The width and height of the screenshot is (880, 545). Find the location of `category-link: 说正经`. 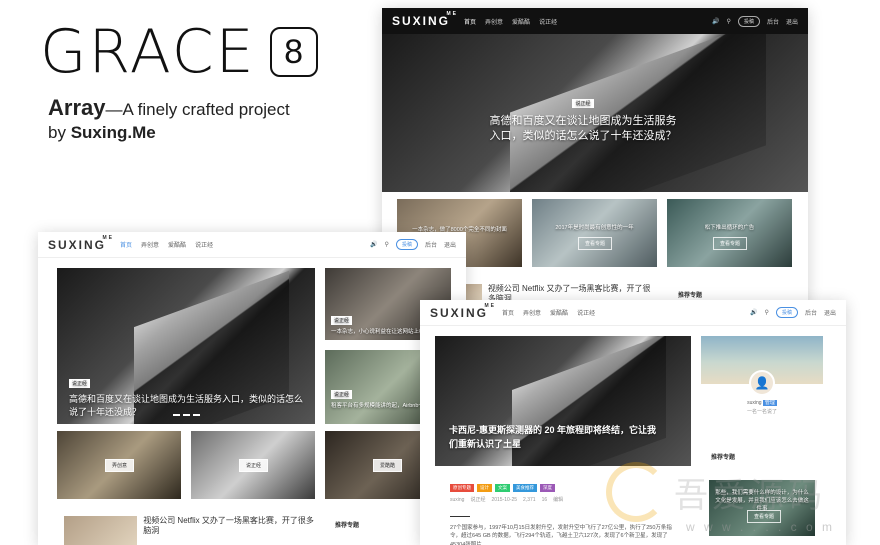

category-link: 说正经 is located at coordinates (477, 499).